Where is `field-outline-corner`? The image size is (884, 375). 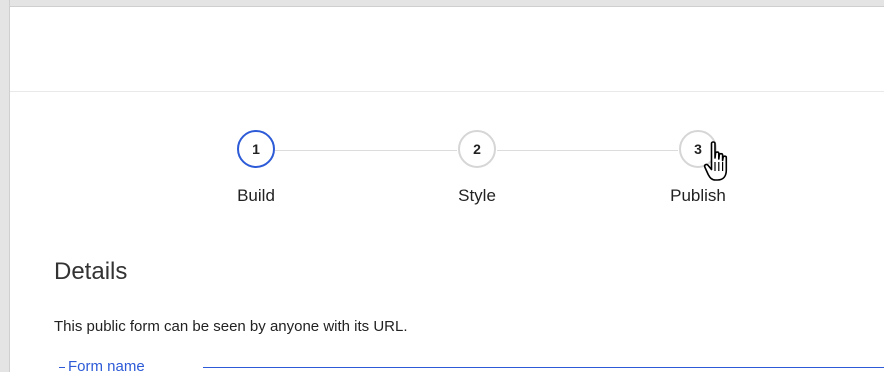
field-outline-corner is located at coordinates (62, 367).